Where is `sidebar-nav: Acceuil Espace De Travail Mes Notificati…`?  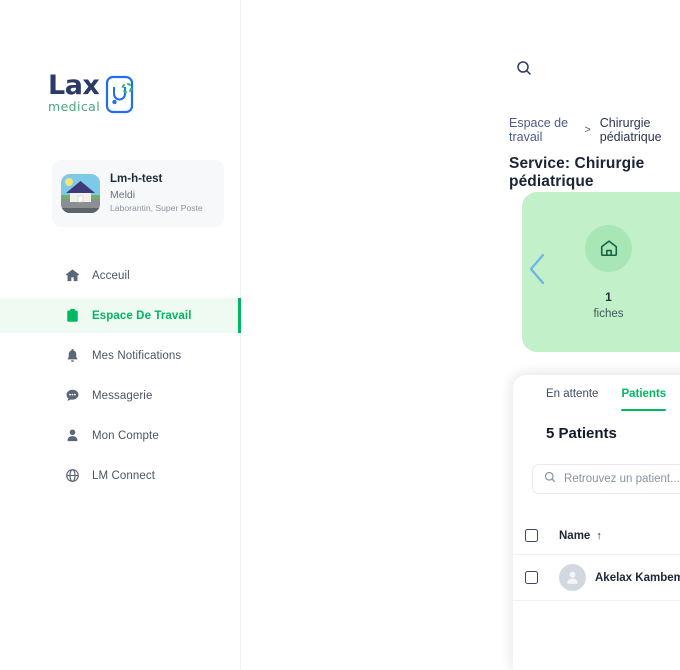
sidebar-nav: Acceuil Espace De Travail Mes Notificati… is located at coordinates (120, 378).